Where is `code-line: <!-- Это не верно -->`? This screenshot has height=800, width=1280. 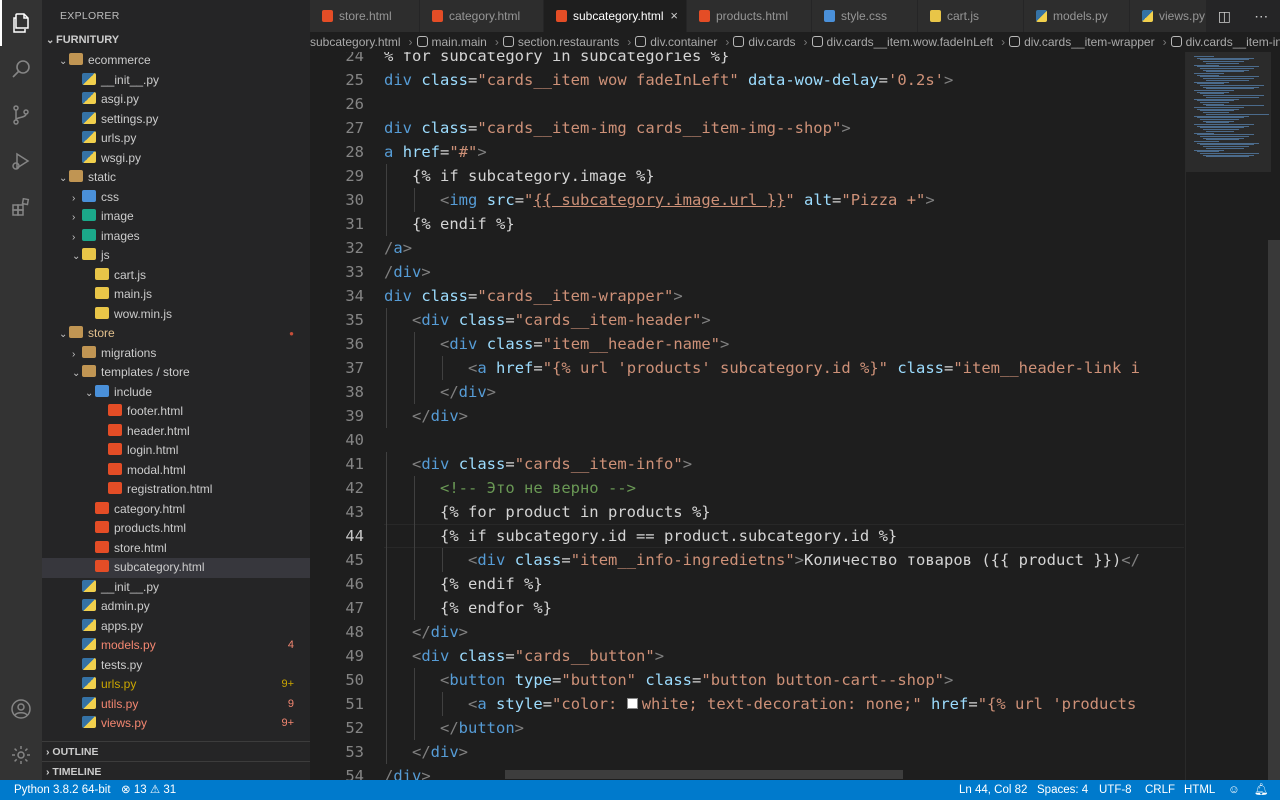 code-line: <!-- Это не верно --> is located at coordinates (538, 488).